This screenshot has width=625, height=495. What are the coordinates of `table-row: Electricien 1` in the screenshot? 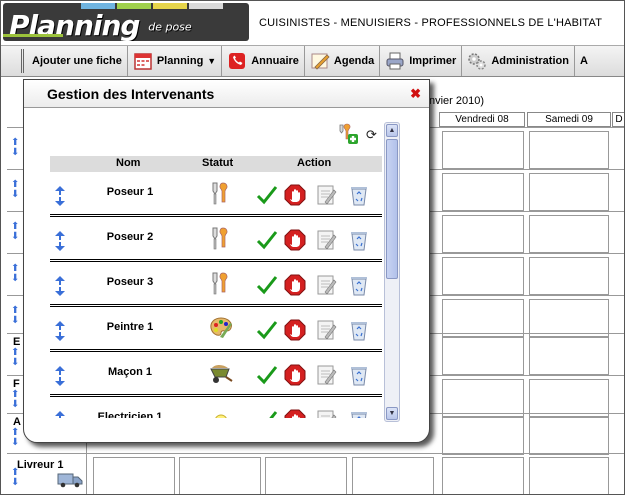 It's located at (216, 407).